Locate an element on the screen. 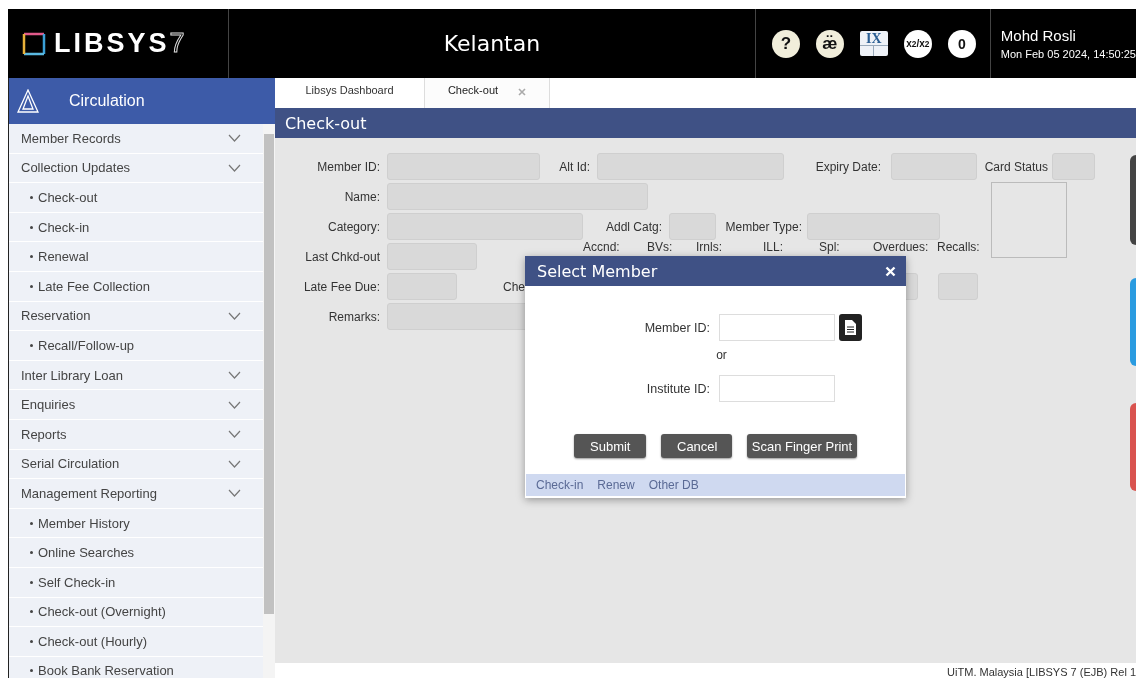 The image size is (1136, 687). panel-title: Check-out is located at coordinates (705, 123).